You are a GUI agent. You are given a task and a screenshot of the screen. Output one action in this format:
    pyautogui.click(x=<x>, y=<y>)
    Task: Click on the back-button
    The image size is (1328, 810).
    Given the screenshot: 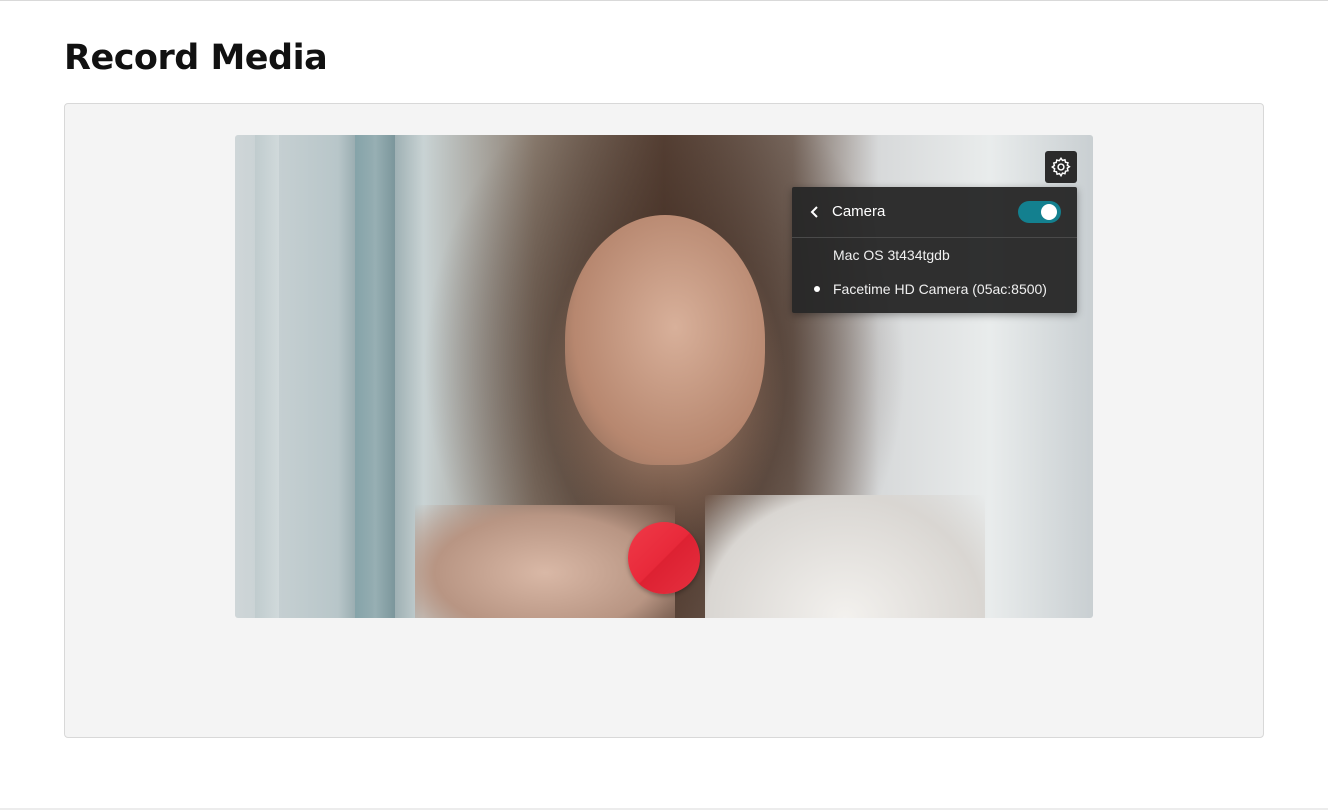 What is the action you would take?
    pyautogui.click(x=815, y=212)
    